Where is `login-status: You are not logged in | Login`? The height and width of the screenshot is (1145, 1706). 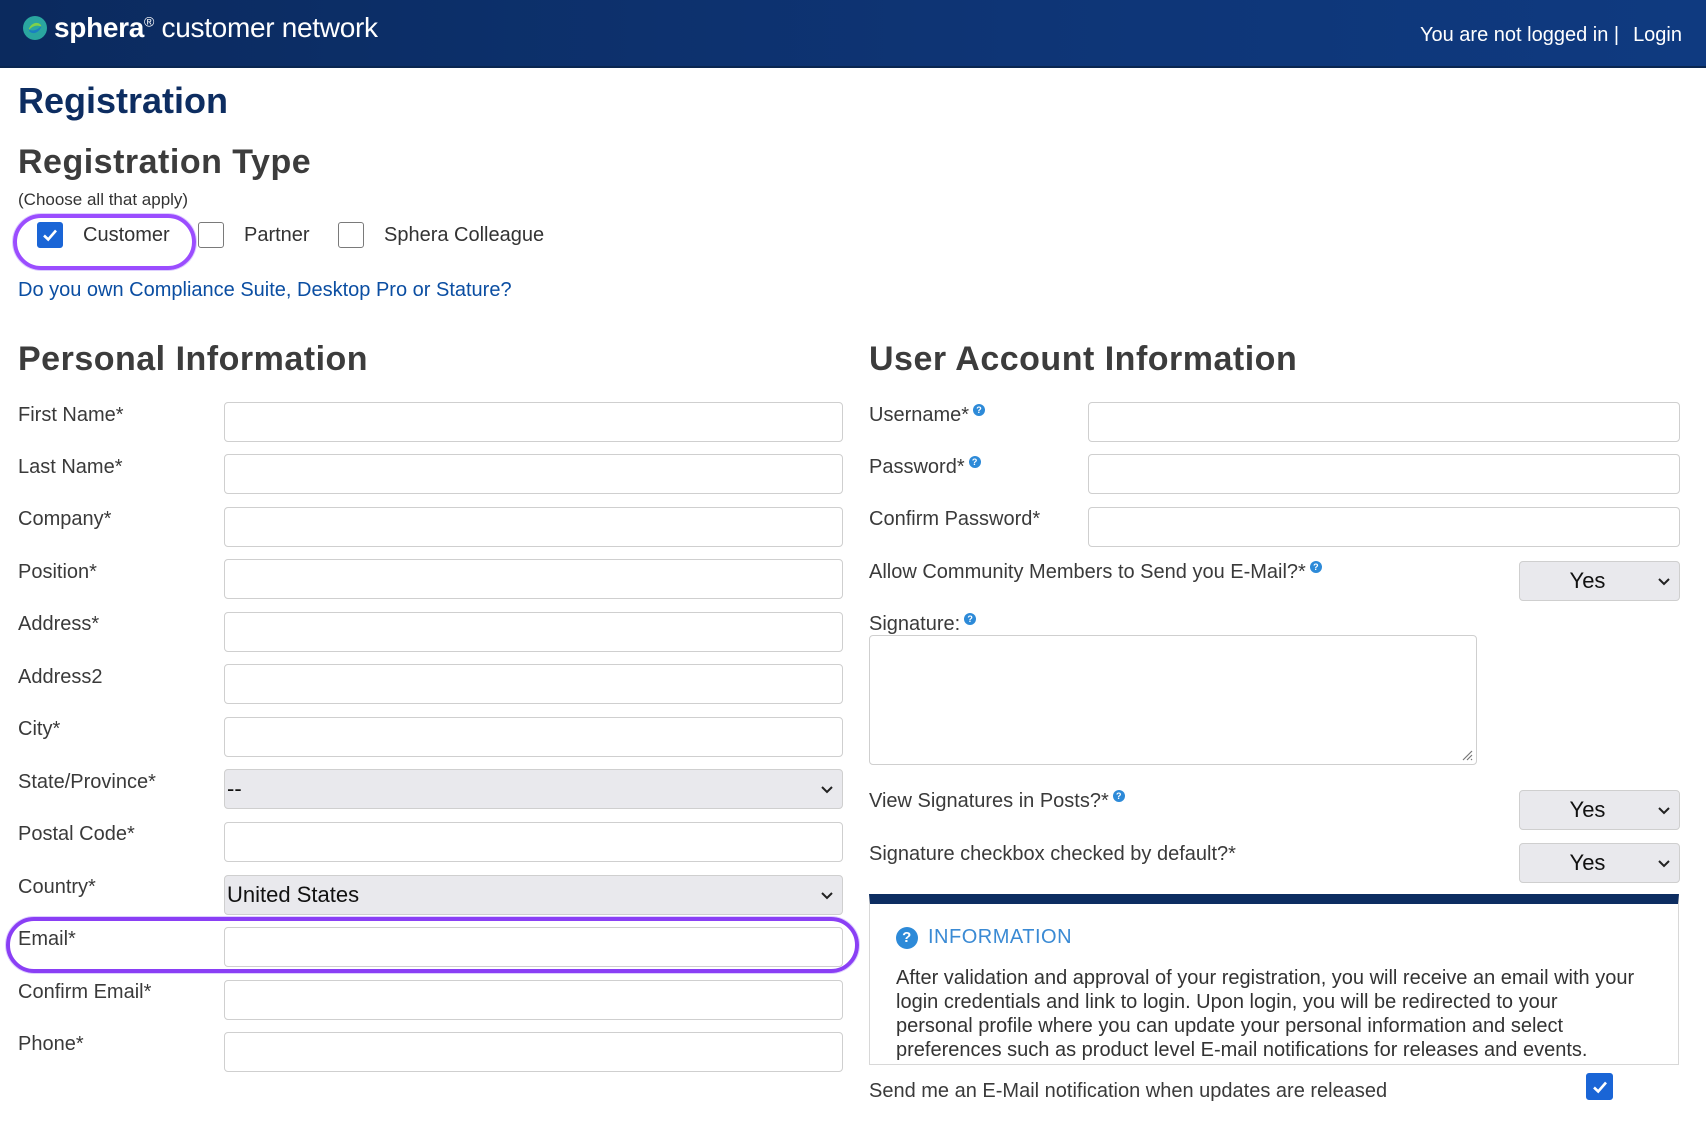 login-status: You are not logged in | Login is located at coordinates (1551, 35).